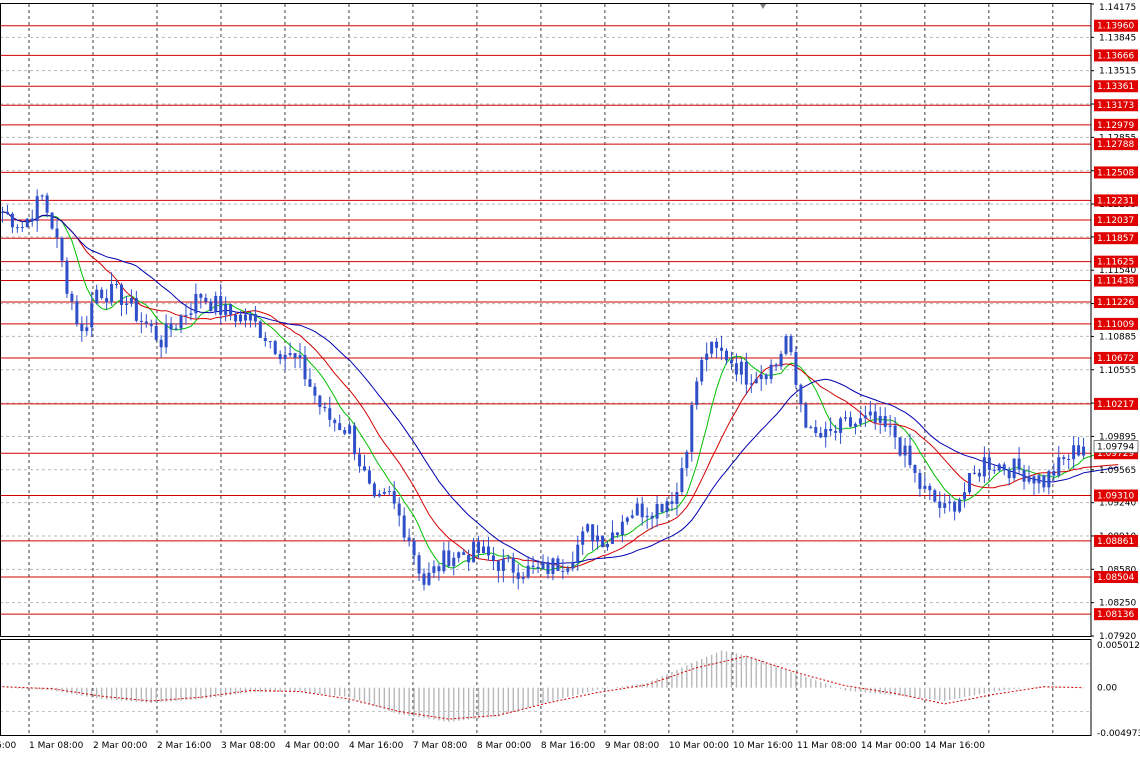 This screenshot has height=757, width=1140. Describe the element at coordinates (1107, 689) in the screenshot. I see `macd-tick-label: 0.00` at that location.